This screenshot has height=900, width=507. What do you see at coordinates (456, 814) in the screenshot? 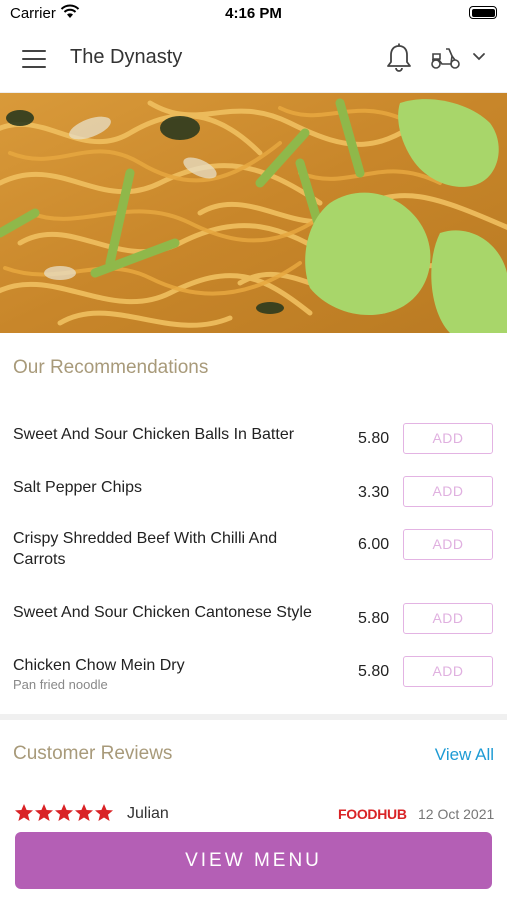
I see `review-date: 12 Oct 2021` at bounding box center [456, 814].